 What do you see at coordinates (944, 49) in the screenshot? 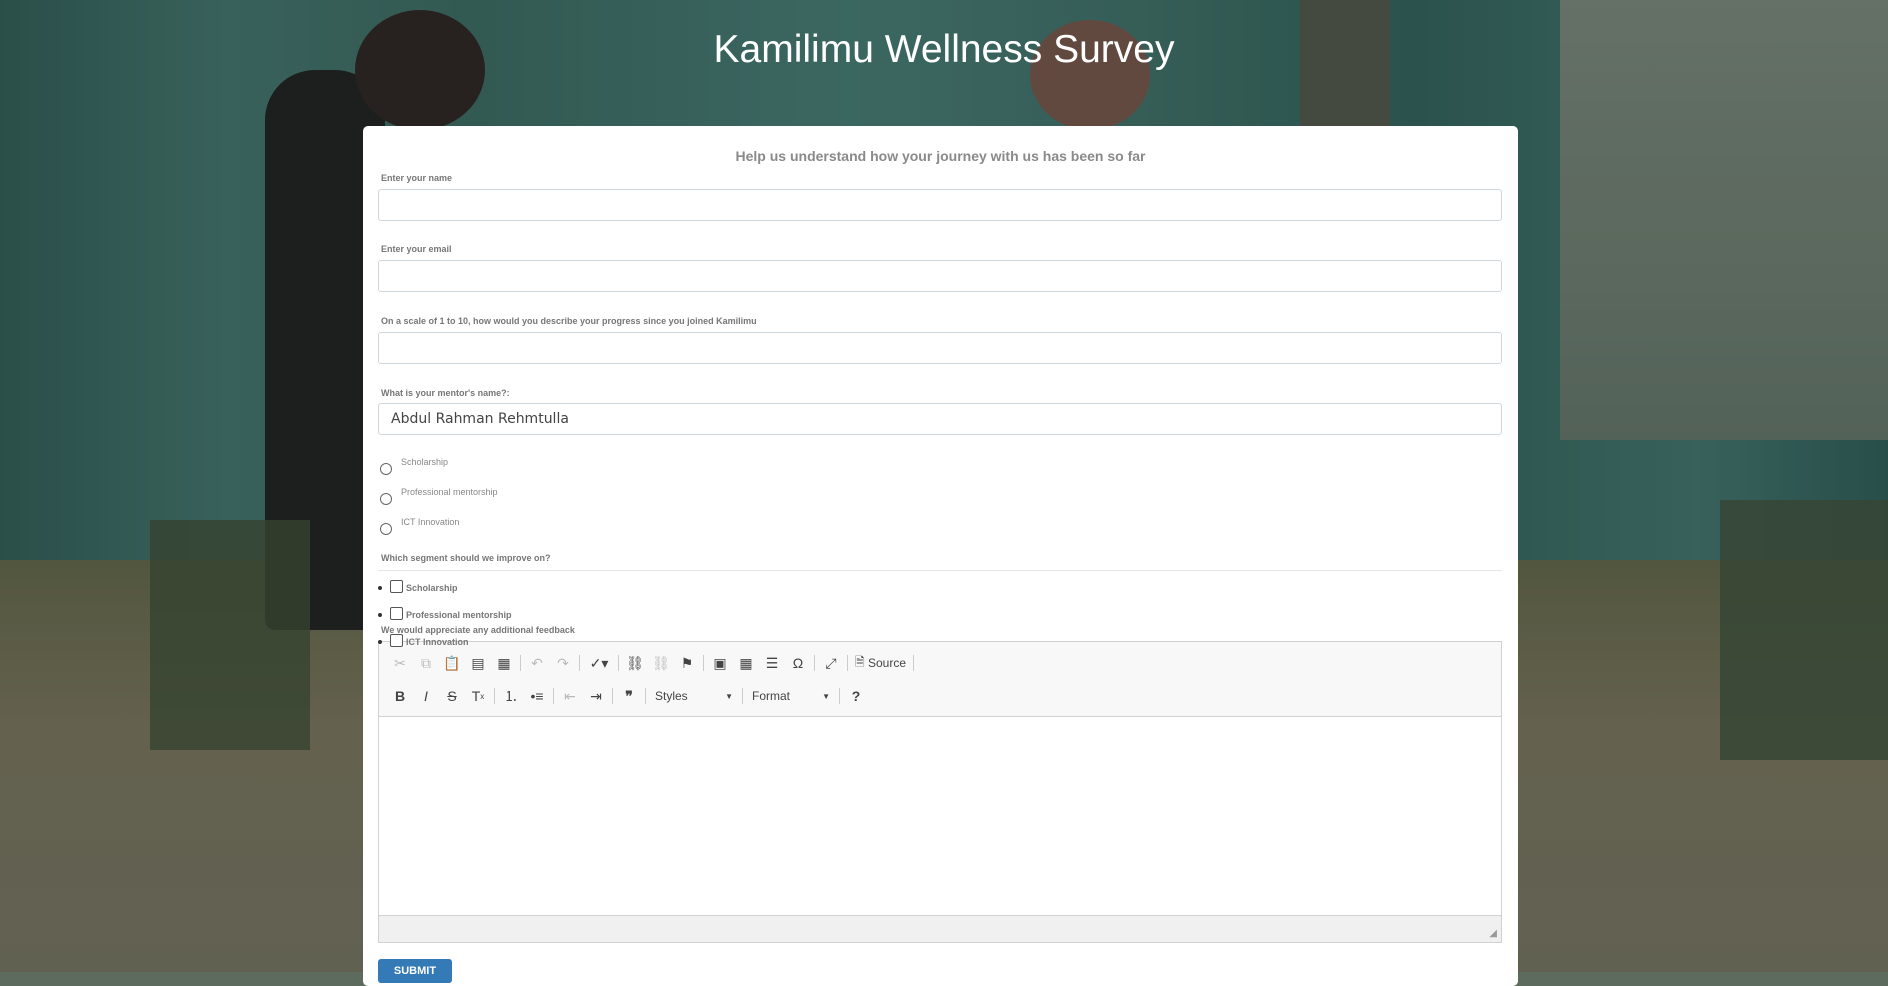
I see `page-title: Kamilimu Wellness Survey` at bounding box center [944, 49].